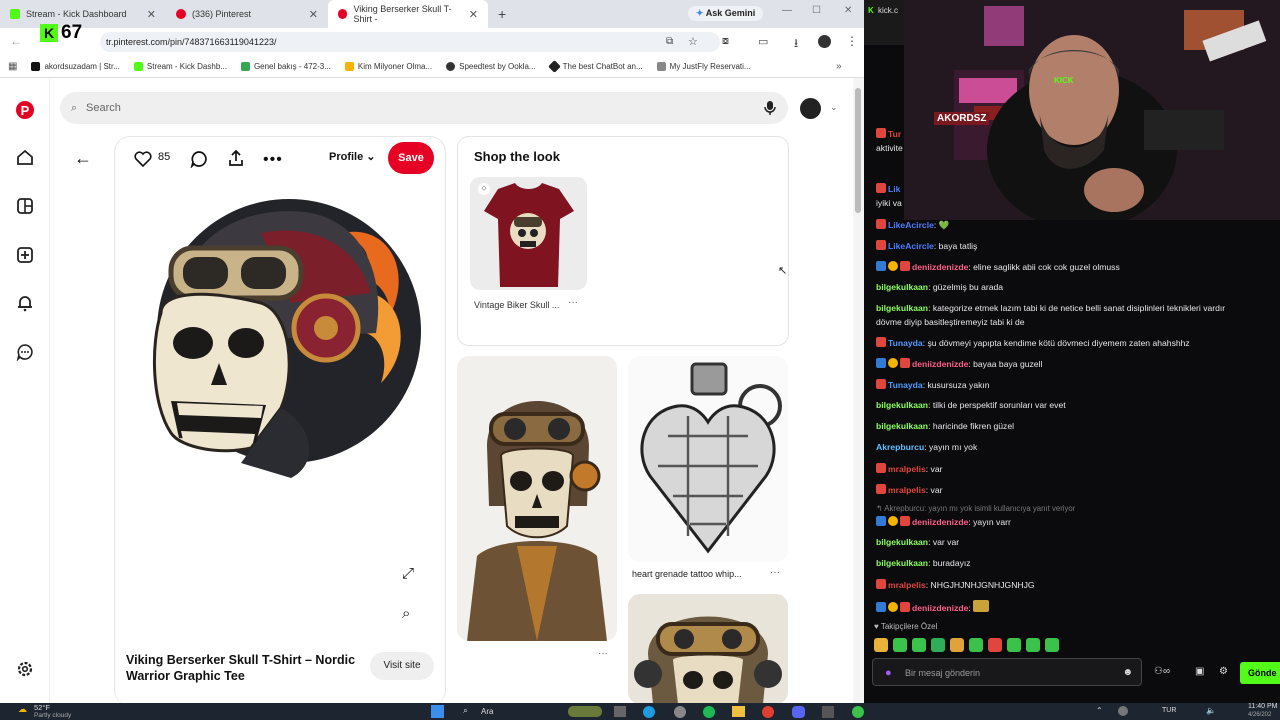 Image resolution: width=1280 pixels, height=720 pixels. What do you see at coordinates (911, 246) in the screenshot?
I see `chat-username: LikeAcircle` at bounding box center [911, 246].